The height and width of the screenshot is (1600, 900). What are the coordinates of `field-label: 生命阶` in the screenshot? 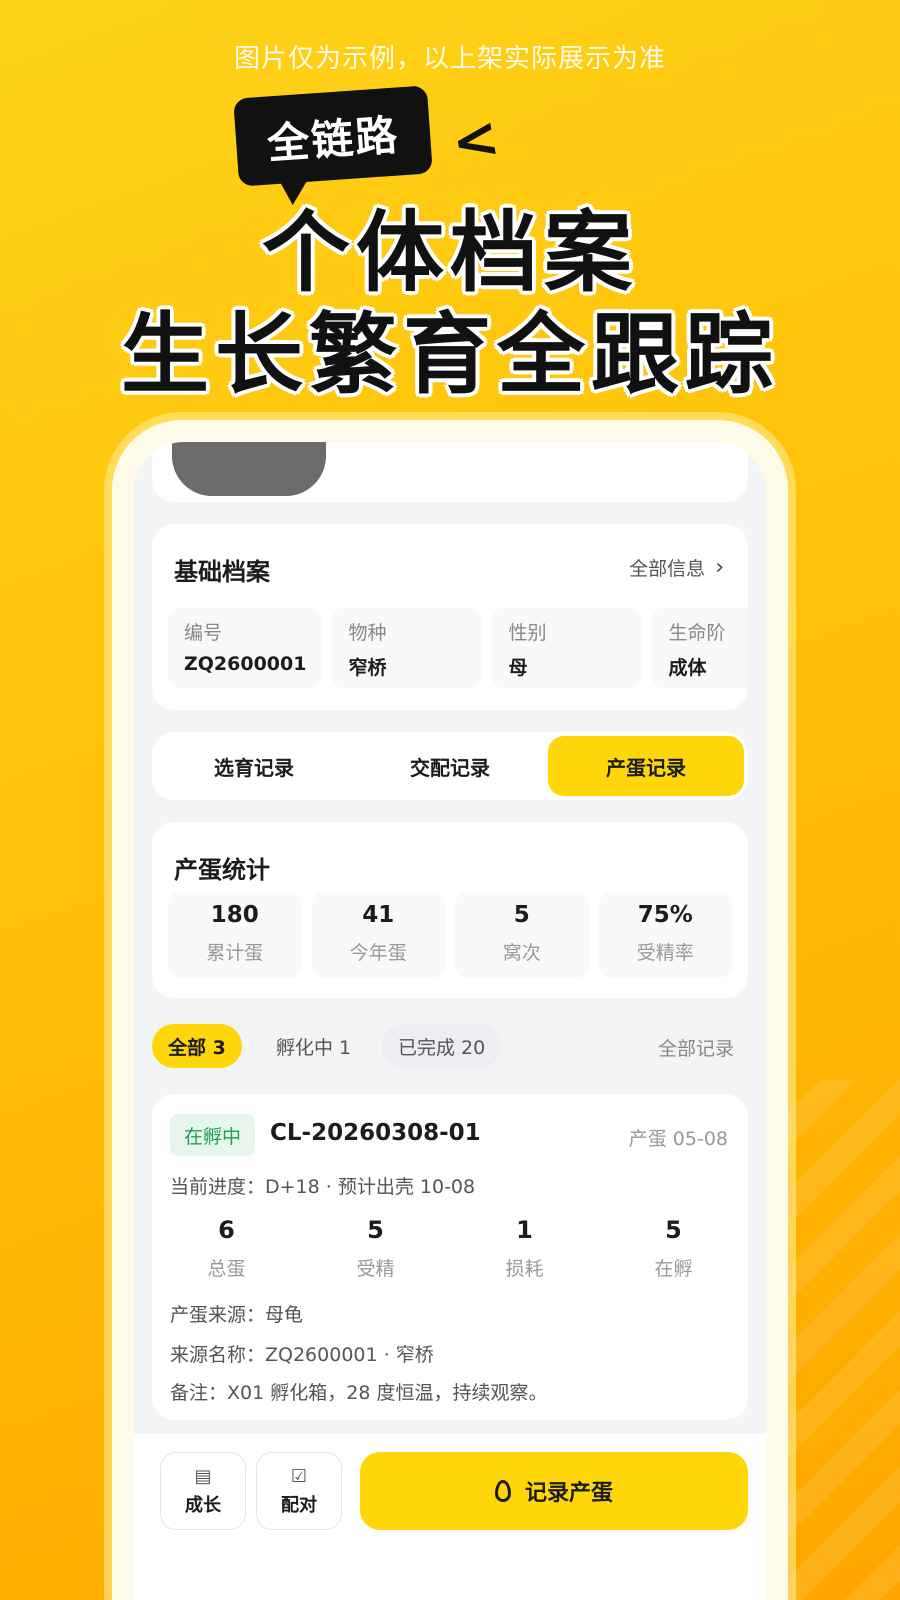 It's located at (697, 633).